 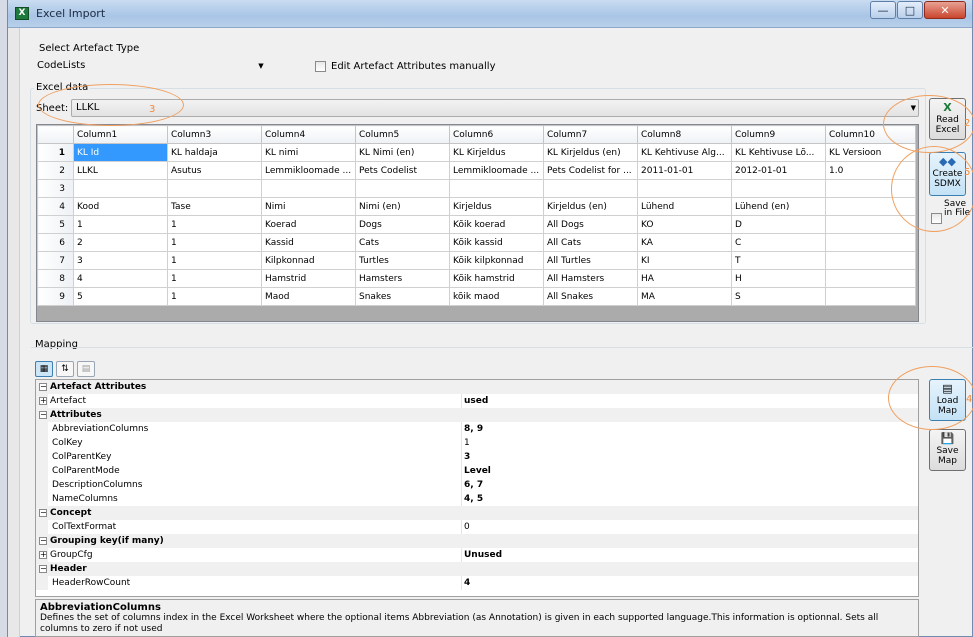 I want to click on property-row: DescriptionColumns 6, 7, so click(x=477, y=485).